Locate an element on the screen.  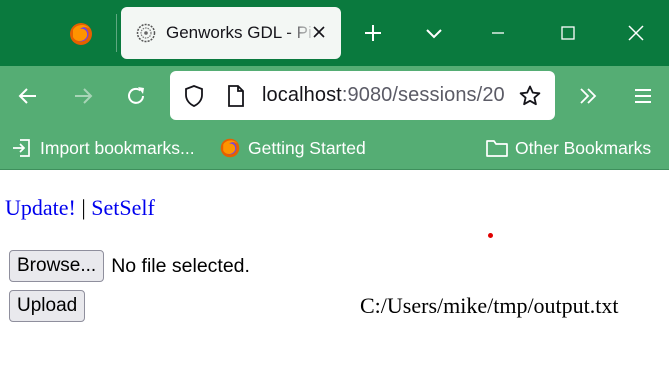
reload-icon is located at coordinates (136, 96).